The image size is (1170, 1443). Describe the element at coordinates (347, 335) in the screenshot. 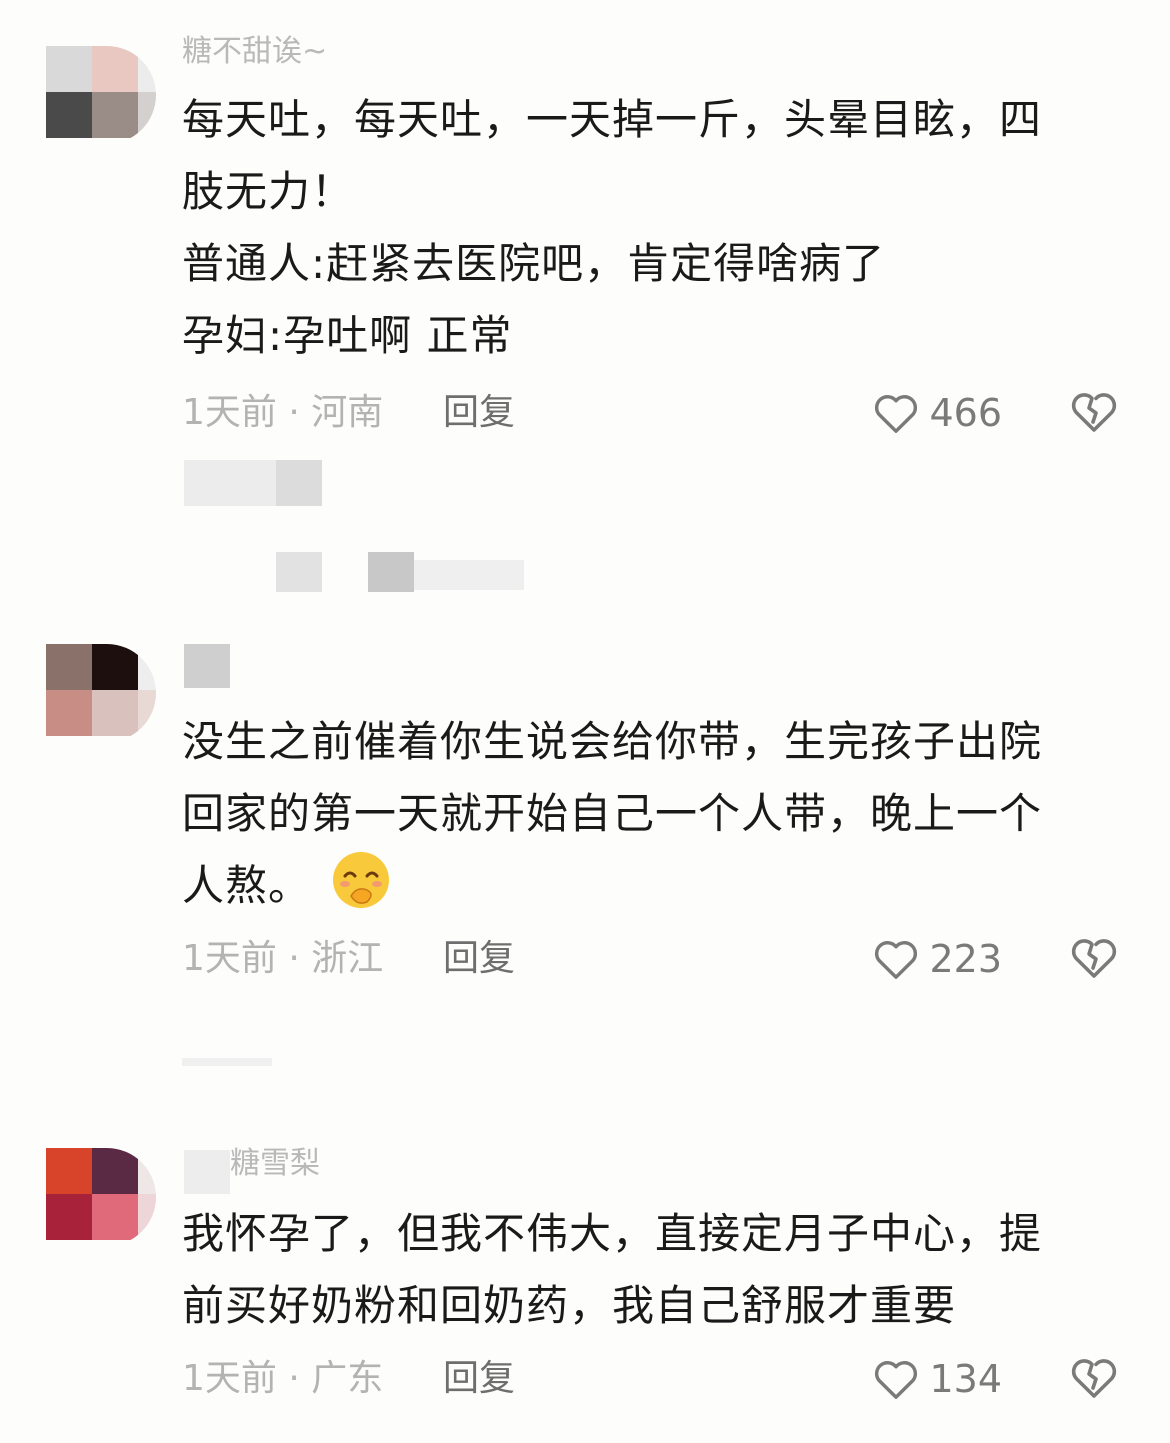

I see `comment-line: 孕妇:孕吐啊 正常` at that location.